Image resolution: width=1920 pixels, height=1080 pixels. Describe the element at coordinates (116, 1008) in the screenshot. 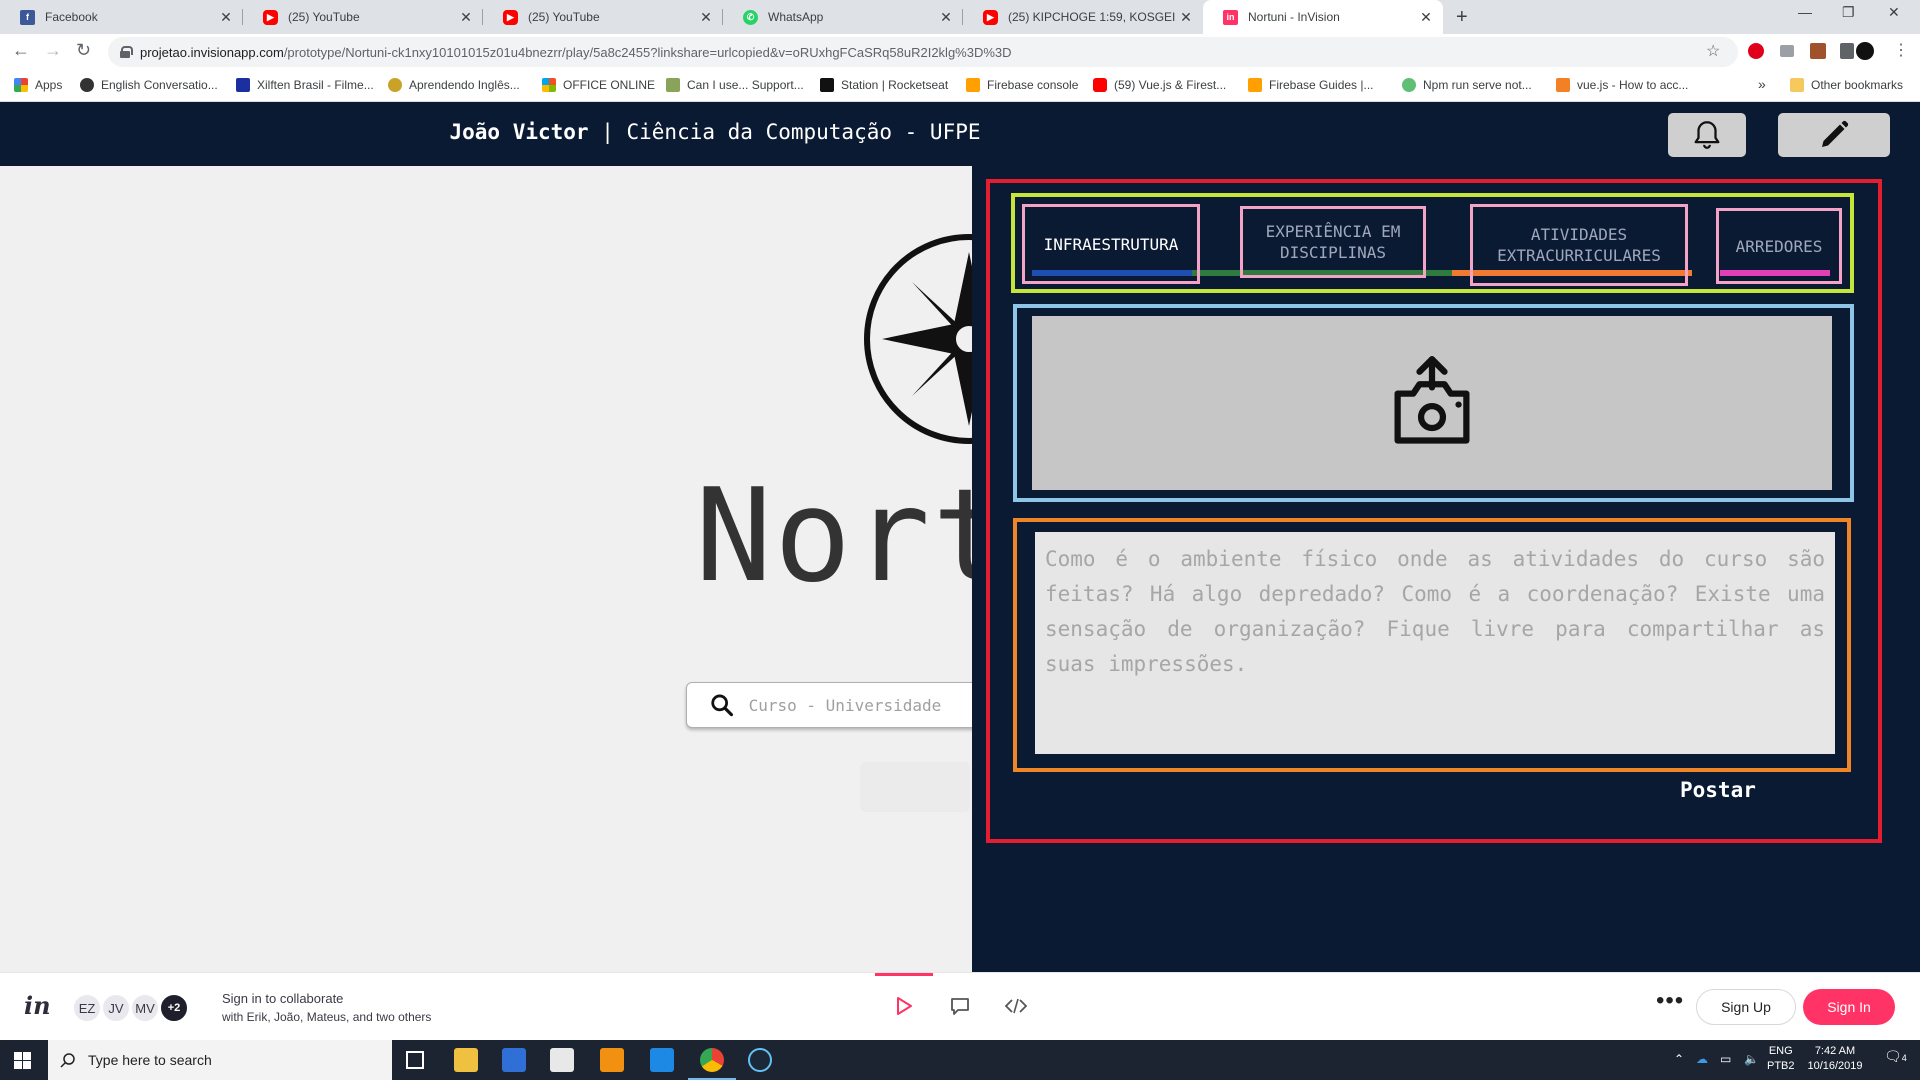

I see `avatar: JV` at that location.